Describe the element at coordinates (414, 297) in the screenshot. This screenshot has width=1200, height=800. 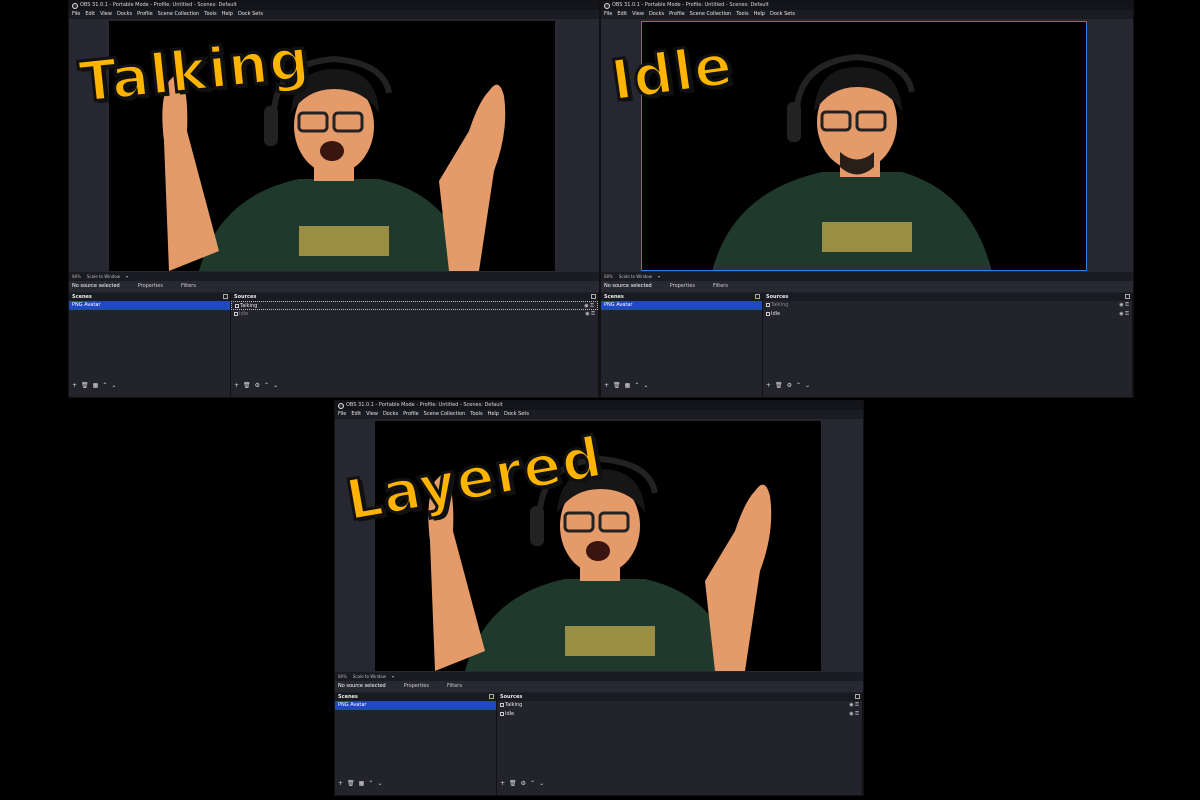
I see `sources-header: Sources` at that location.